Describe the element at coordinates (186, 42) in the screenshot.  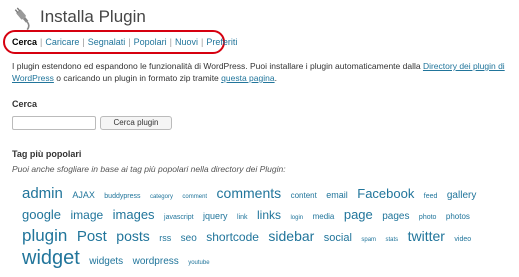
I see `subnav-nuovi: Nuovi` at that location.